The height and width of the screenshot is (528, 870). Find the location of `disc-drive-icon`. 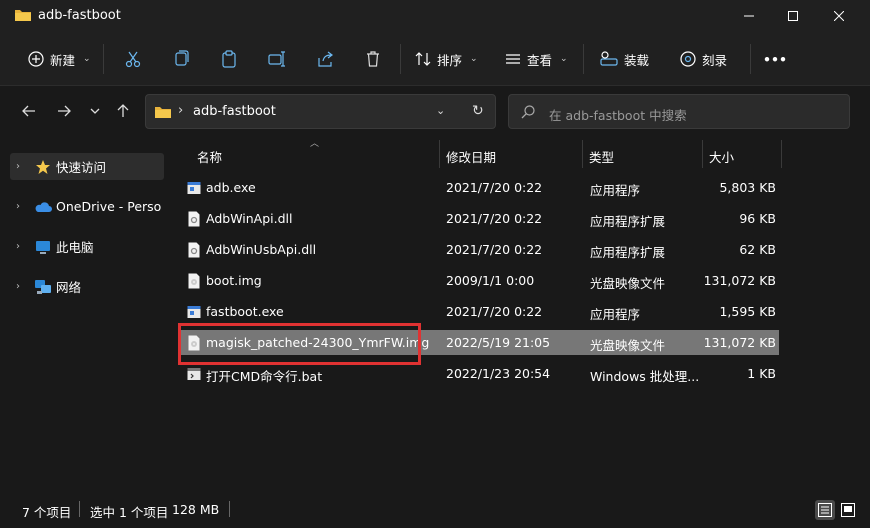

disc-drive-icon is located at coordinates (609, 58).